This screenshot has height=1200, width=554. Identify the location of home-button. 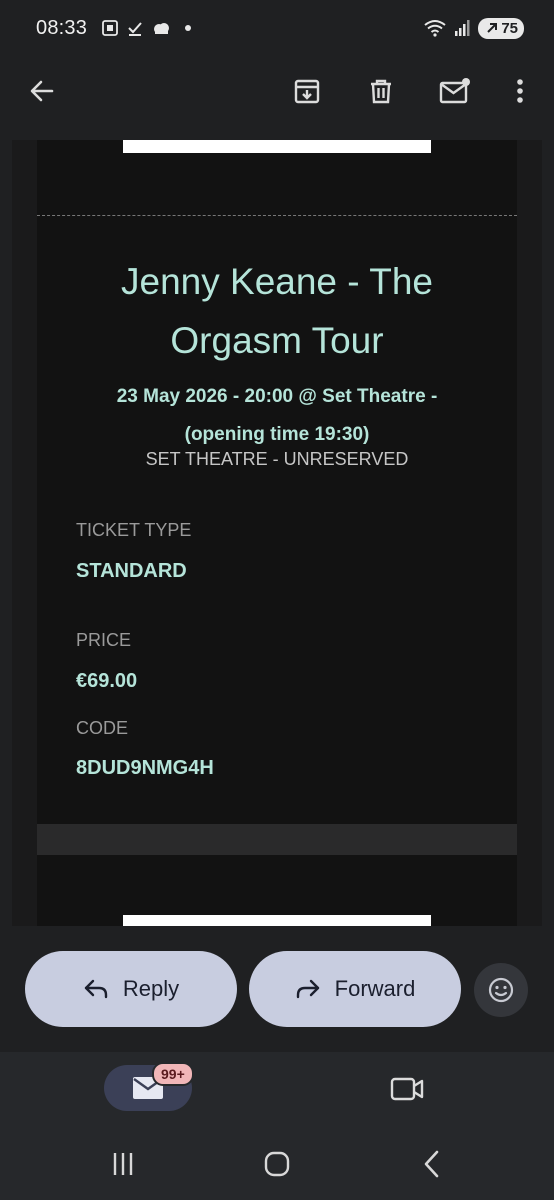
(277, 1164).